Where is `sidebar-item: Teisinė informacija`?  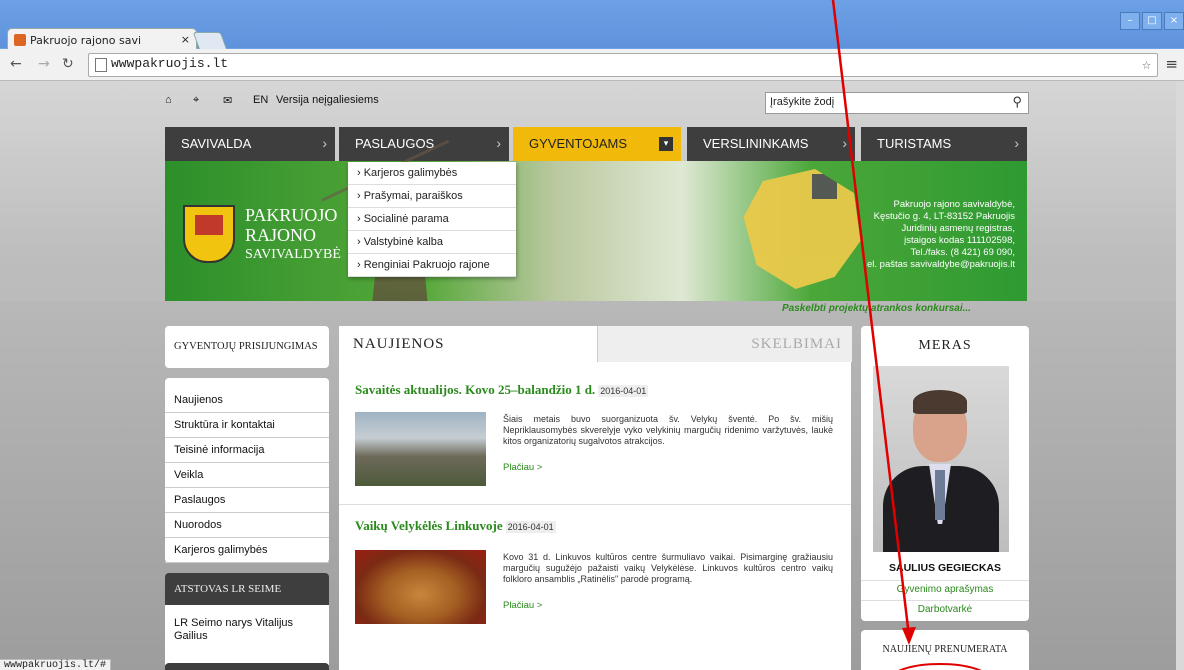
sidebar-item: Teisinė informacija is located at coordinates (247, 450).